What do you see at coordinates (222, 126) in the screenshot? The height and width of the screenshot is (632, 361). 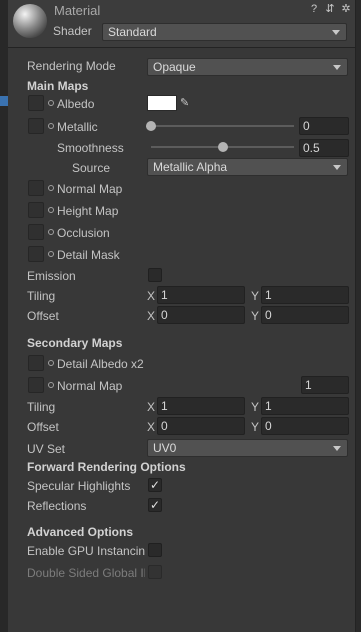 I see `metallic-slider-track` at bounding box center [222, 126].